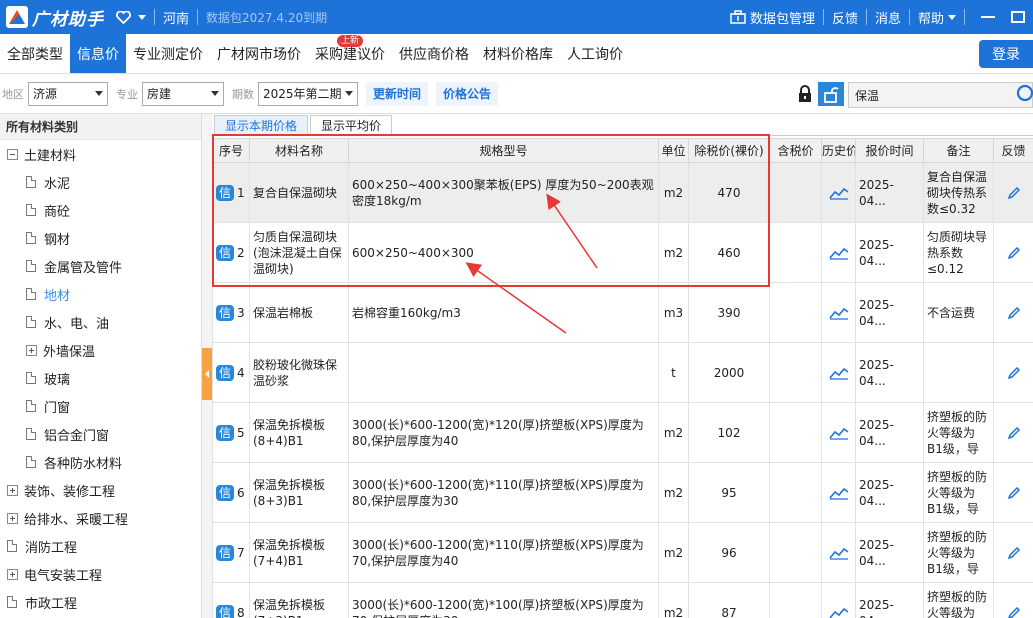  What do you see at coordinates (729, 150) in the screenshot?
I see `column-header: 除税价(裸价)` at bounding box center [729, 150].